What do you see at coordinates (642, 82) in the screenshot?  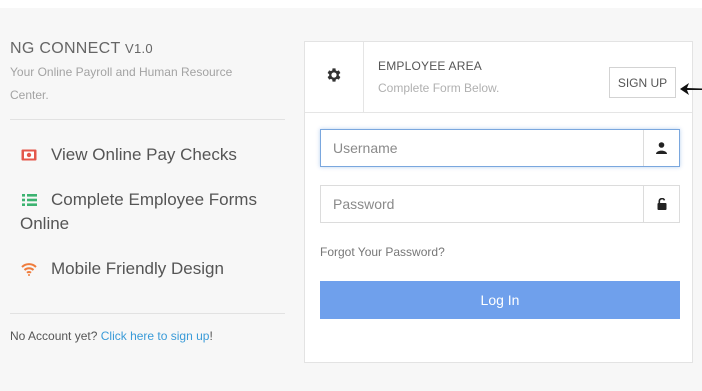 I see `signup-button: SIGN UP` at bounding box center [642, 82].